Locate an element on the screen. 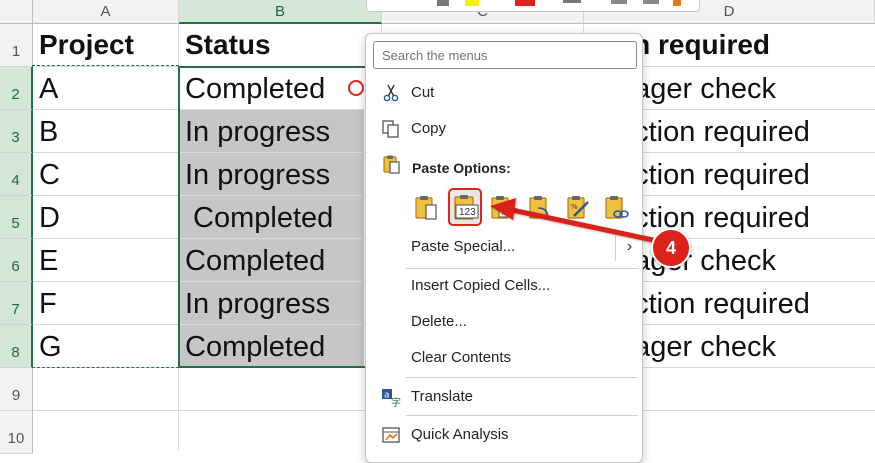 This screenshot has width=875, height=463. paintbrush-icon: % is located at coordinates (578, 207).